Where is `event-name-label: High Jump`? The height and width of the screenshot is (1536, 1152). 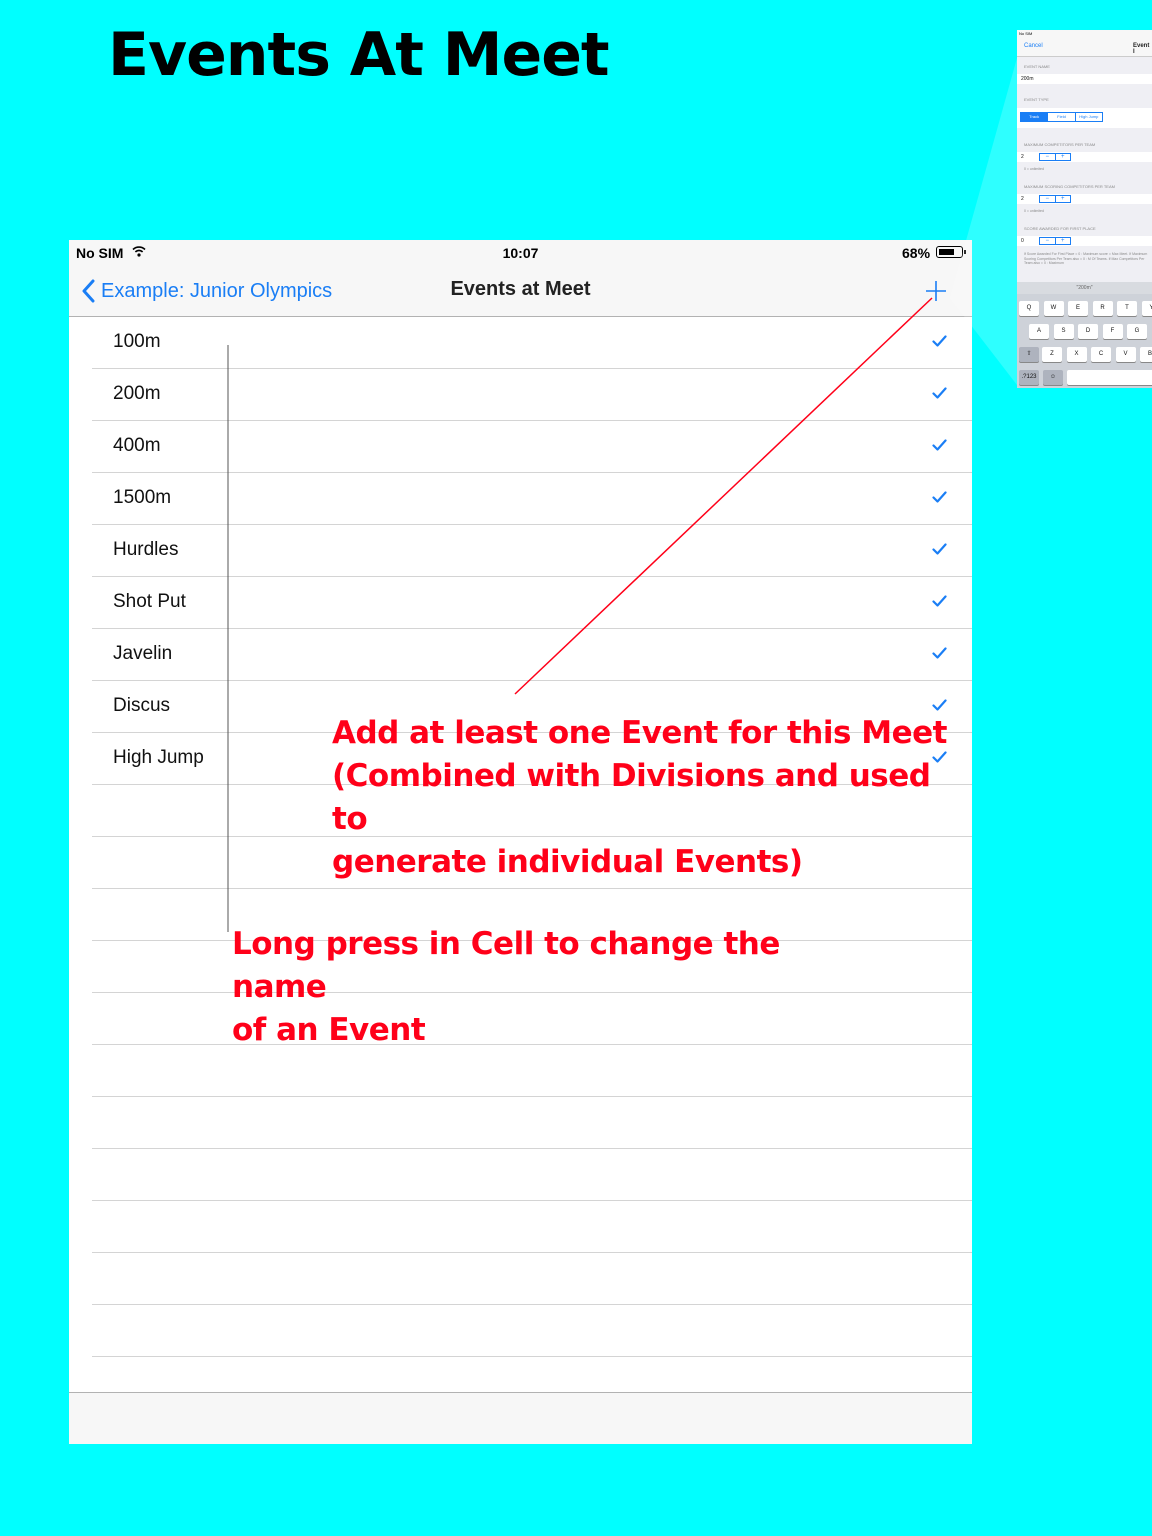
event-name-label: High Jump is located at coordinates (158, 757).